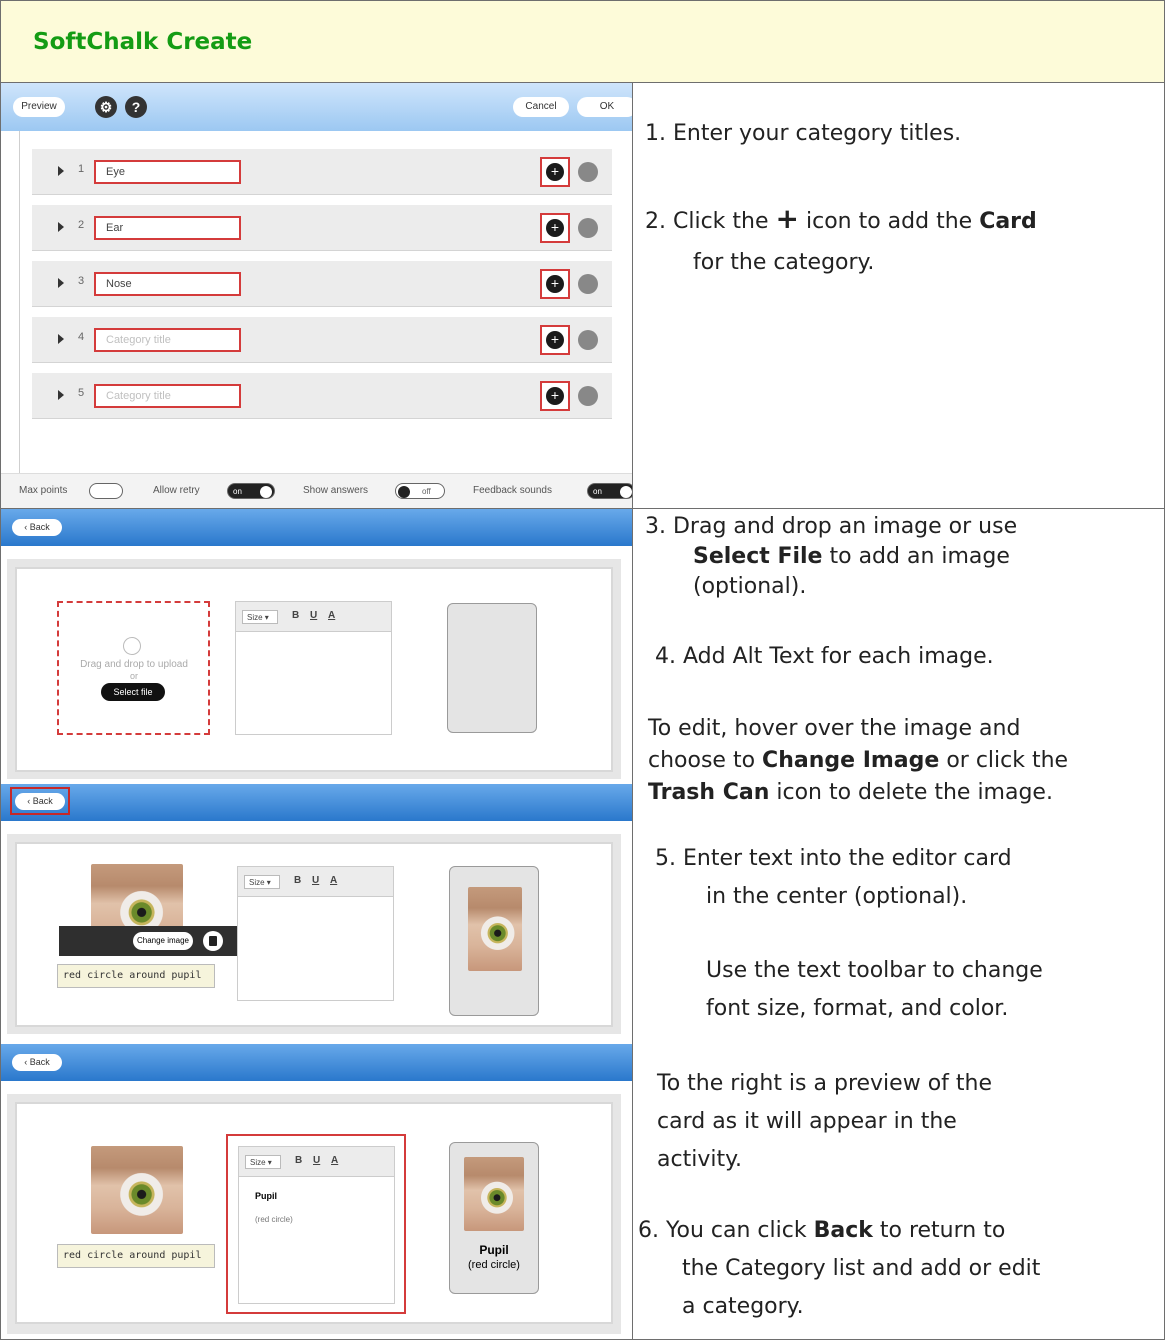 The height and width of the screenshot is (1340, 1165). Describe the element at coordinates (81, 169) in the screenshot. I see `row-number: 1` at that location.